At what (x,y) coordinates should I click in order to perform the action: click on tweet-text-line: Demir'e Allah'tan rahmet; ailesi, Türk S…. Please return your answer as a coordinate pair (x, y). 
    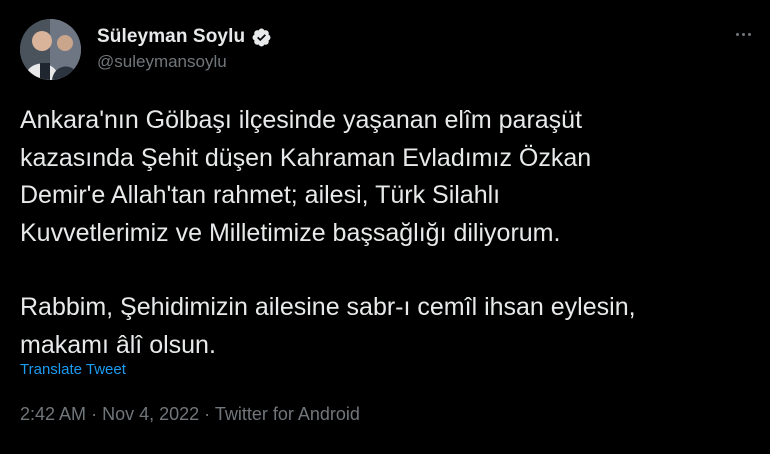
    Looking at the image, I should click on (260, 195).